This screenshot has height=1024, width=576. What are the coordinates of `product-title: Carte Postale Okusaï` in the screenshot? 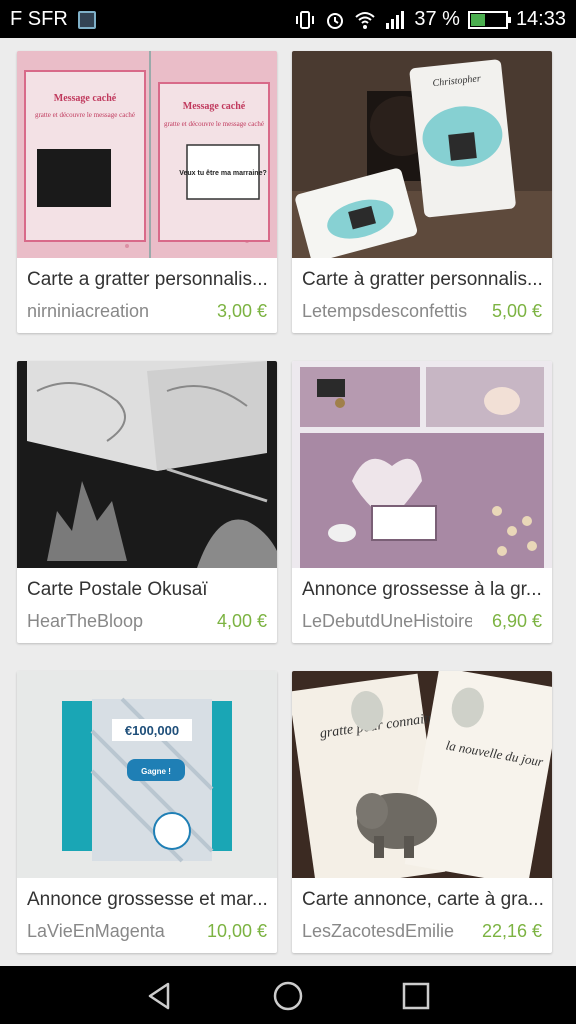 It's located at (148, 590).